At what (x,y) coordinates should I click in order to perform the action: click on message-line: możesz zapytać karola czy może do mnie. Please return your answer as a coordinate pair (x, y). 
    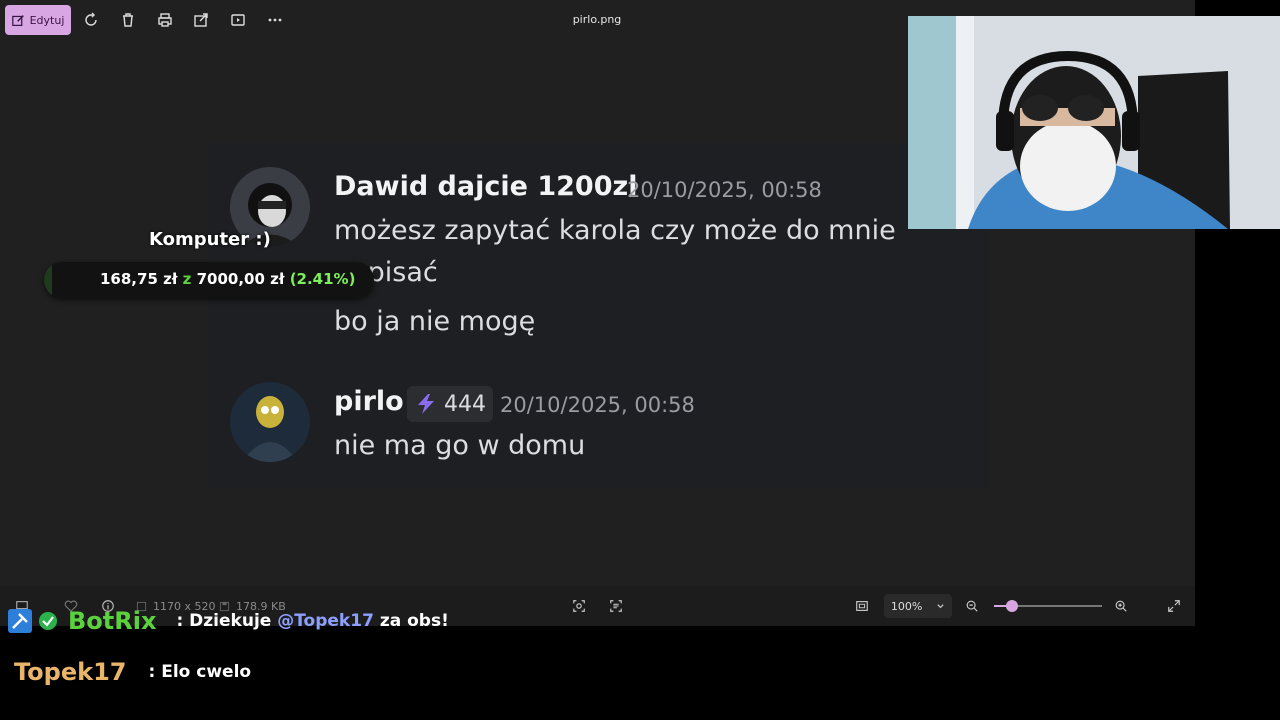
    Looking at the image, I should click on (615, 230).